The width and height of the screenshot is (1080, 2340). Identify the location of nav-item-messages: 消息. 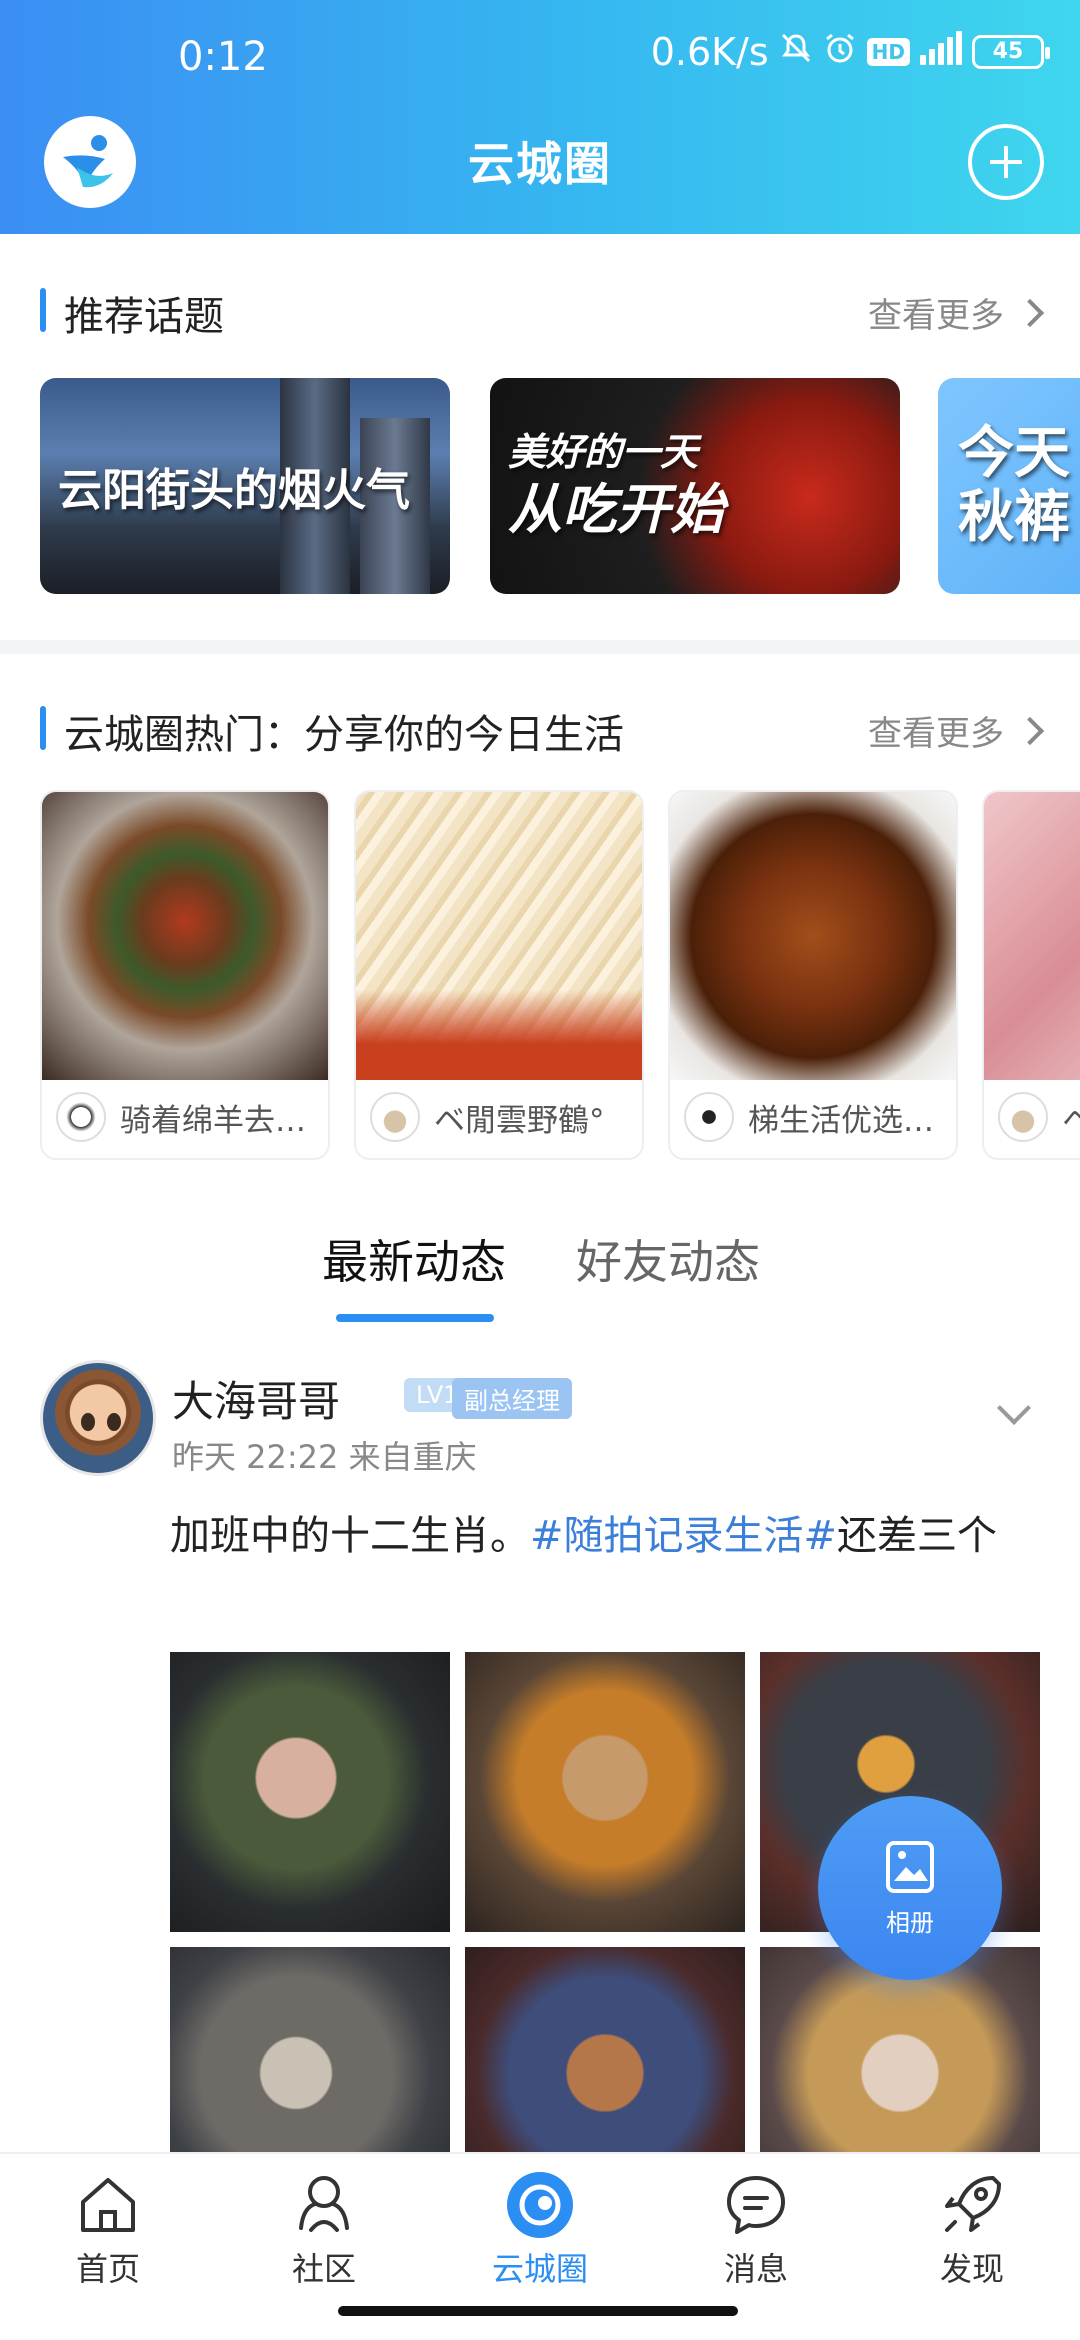
(756, 2230).